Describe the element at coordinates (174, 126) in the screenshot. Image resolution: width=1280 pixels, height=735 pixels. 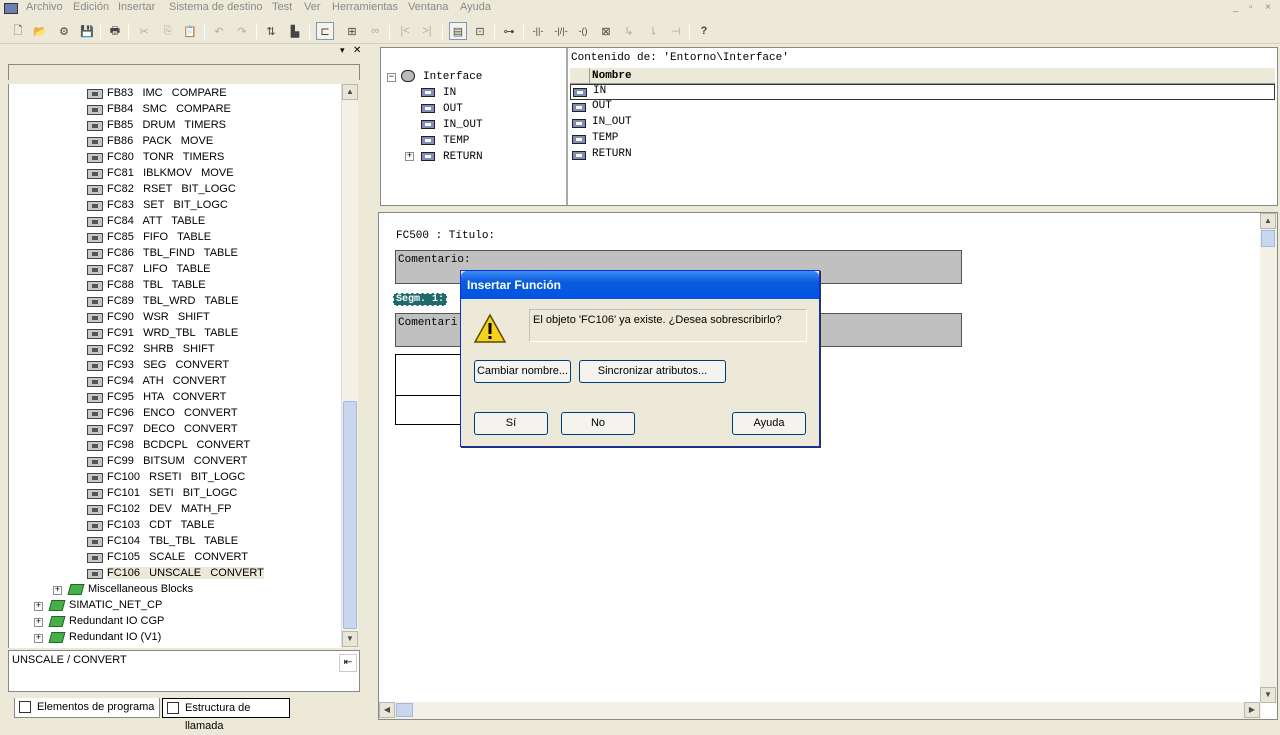
I see `tree-item-block: FB85 DRUM TIMERS` at that location.